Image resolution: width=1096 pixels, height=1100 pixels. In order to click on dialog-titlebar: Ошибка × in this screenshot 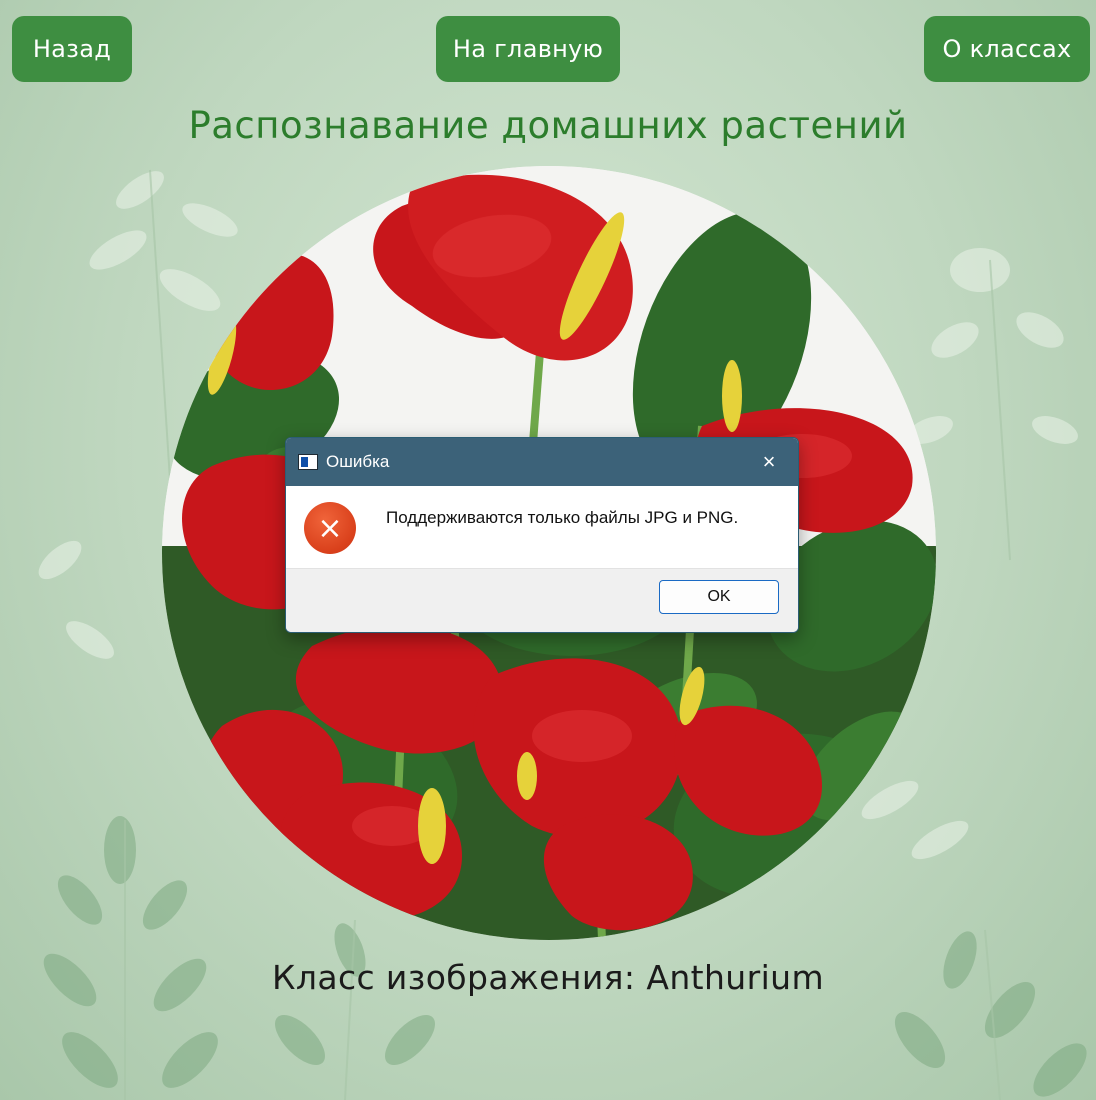, I will do `click(542, 462)`.